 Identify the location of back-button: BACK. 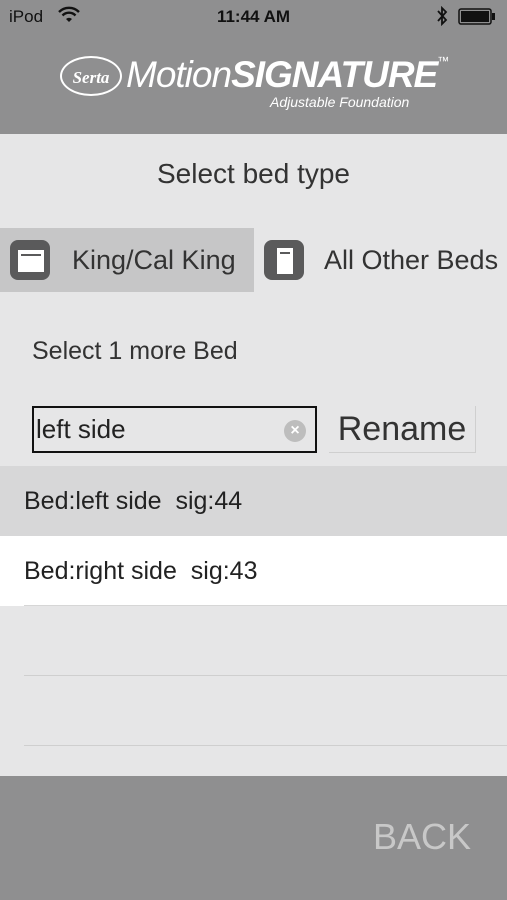
(422, 837).